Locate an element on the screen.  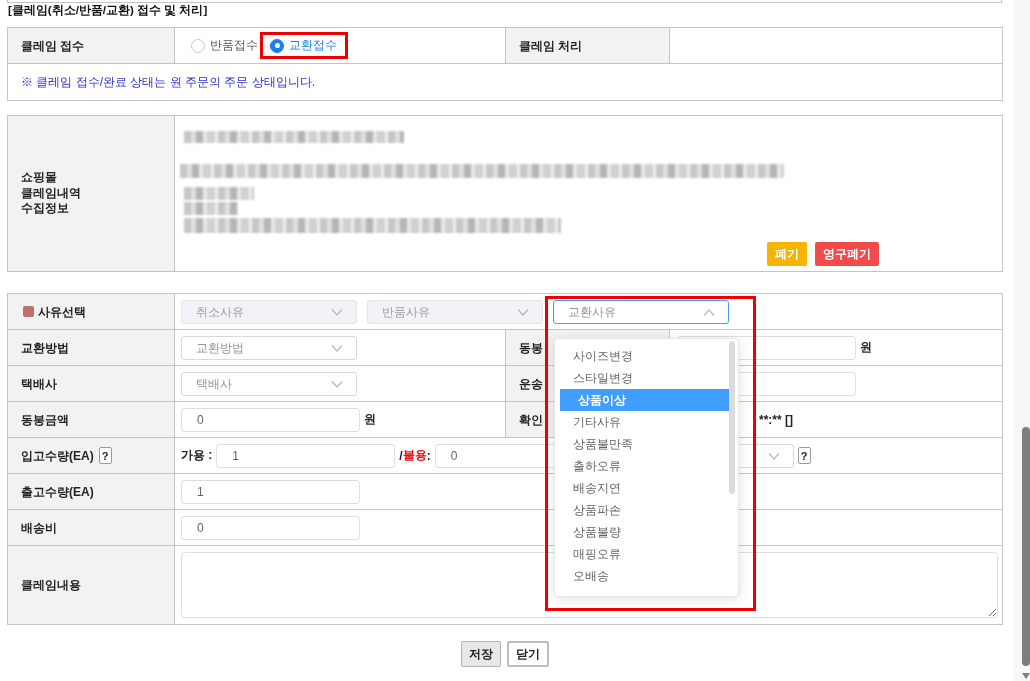
dropdown-option: 오배송 is located at coordinates (646, 575).